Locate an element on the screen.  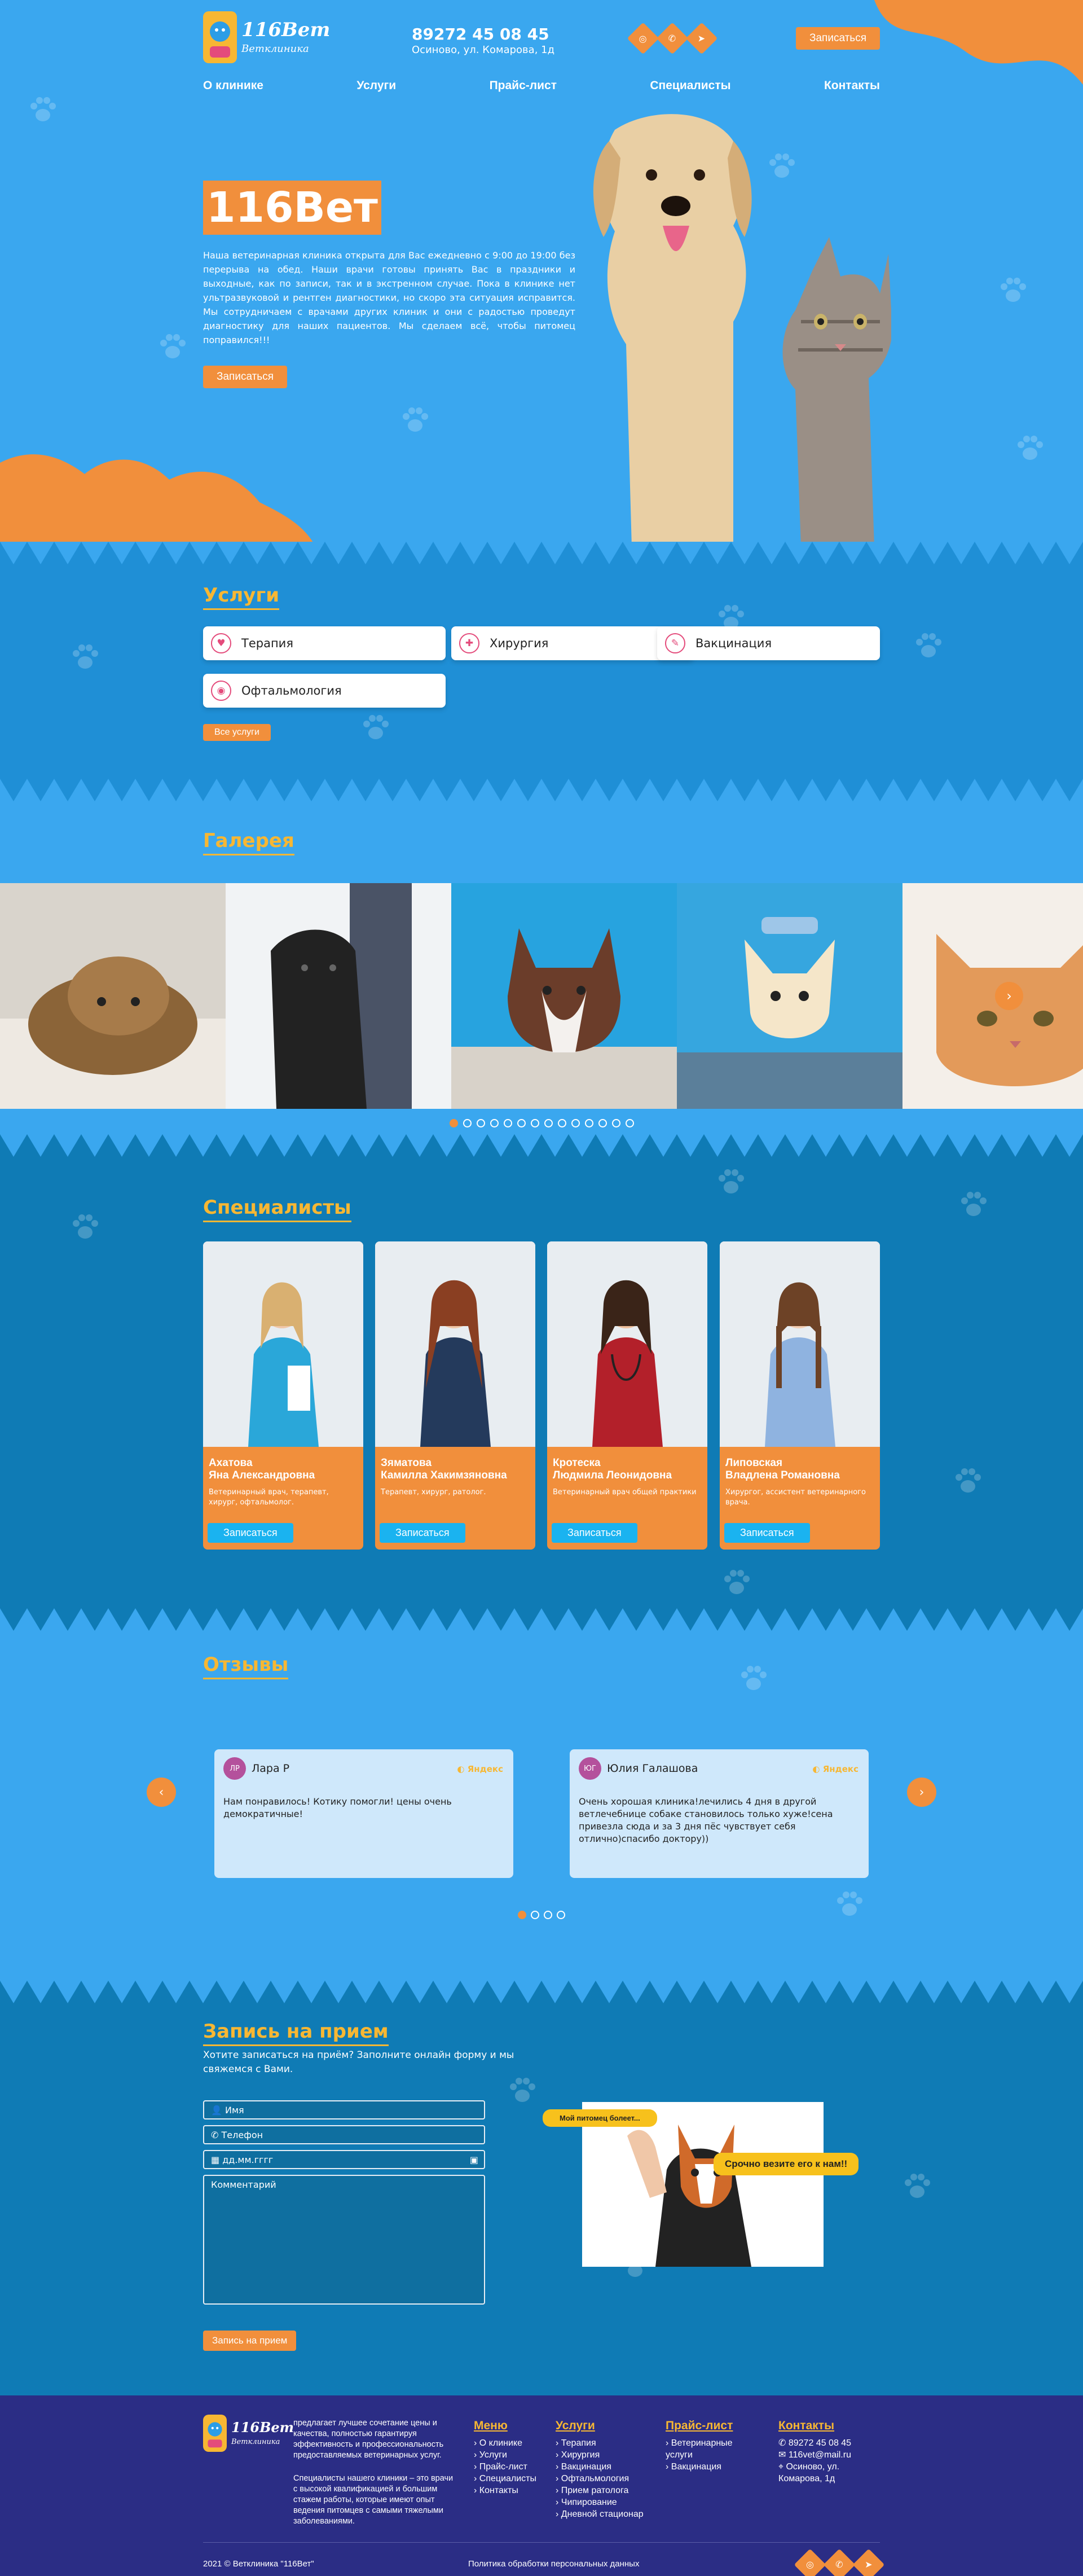
footer-phone: ✆ 89272 45 08 45 is located at coordinates (829, 2443).